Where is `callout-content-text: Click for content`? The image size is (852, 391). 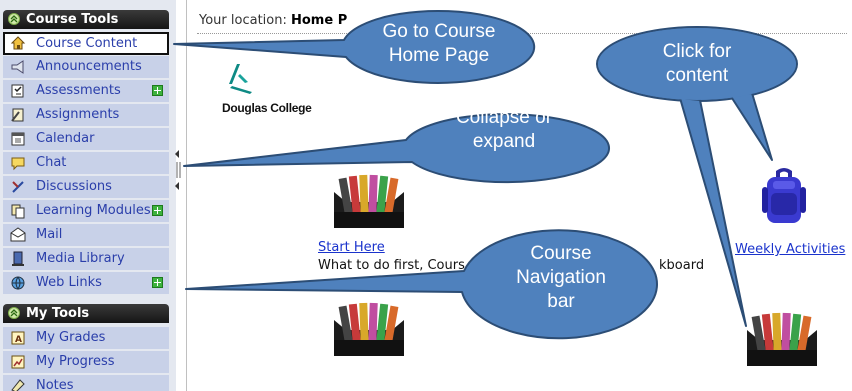 callout-content-text: Click for content is located at coordinates (697, 63).